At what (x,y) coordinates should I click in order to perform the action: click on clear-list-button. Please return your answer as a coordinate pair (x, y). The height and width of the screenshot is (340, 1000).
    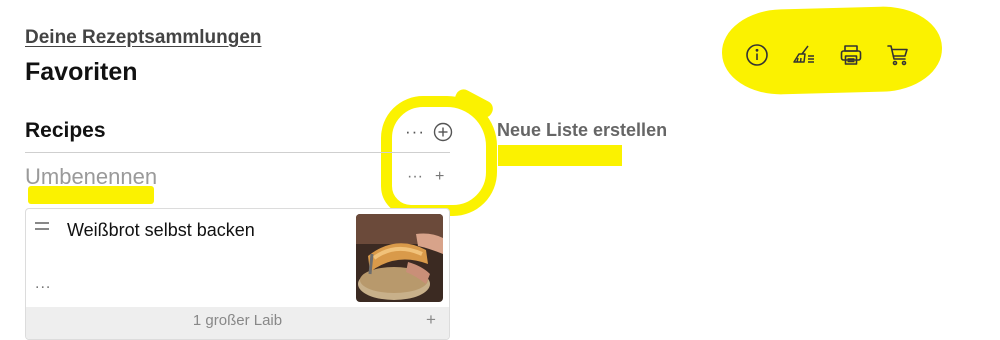
    Looking at the image, I should click on (804, 55).